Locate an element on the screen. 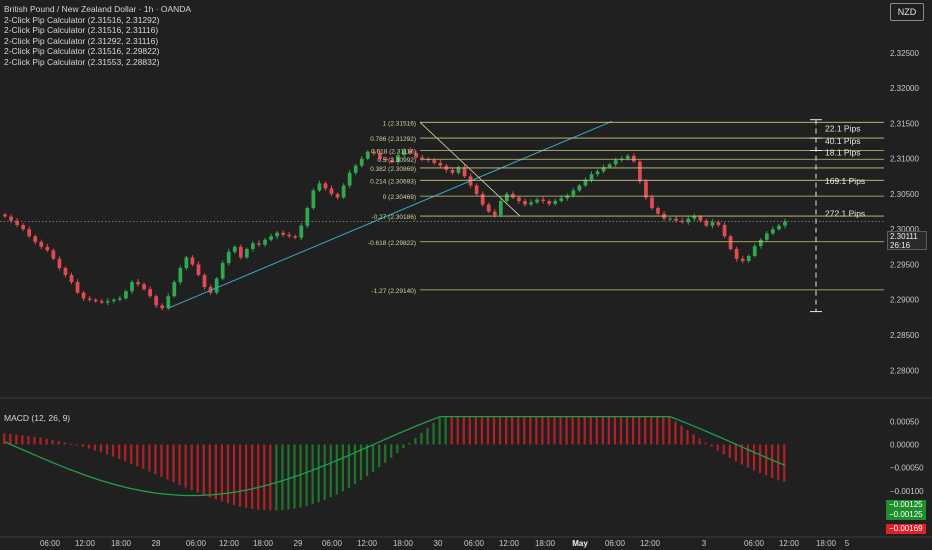 The image size is (932, 550). time-axis-label-6: 18:00 is located at coordinates (263, 543).